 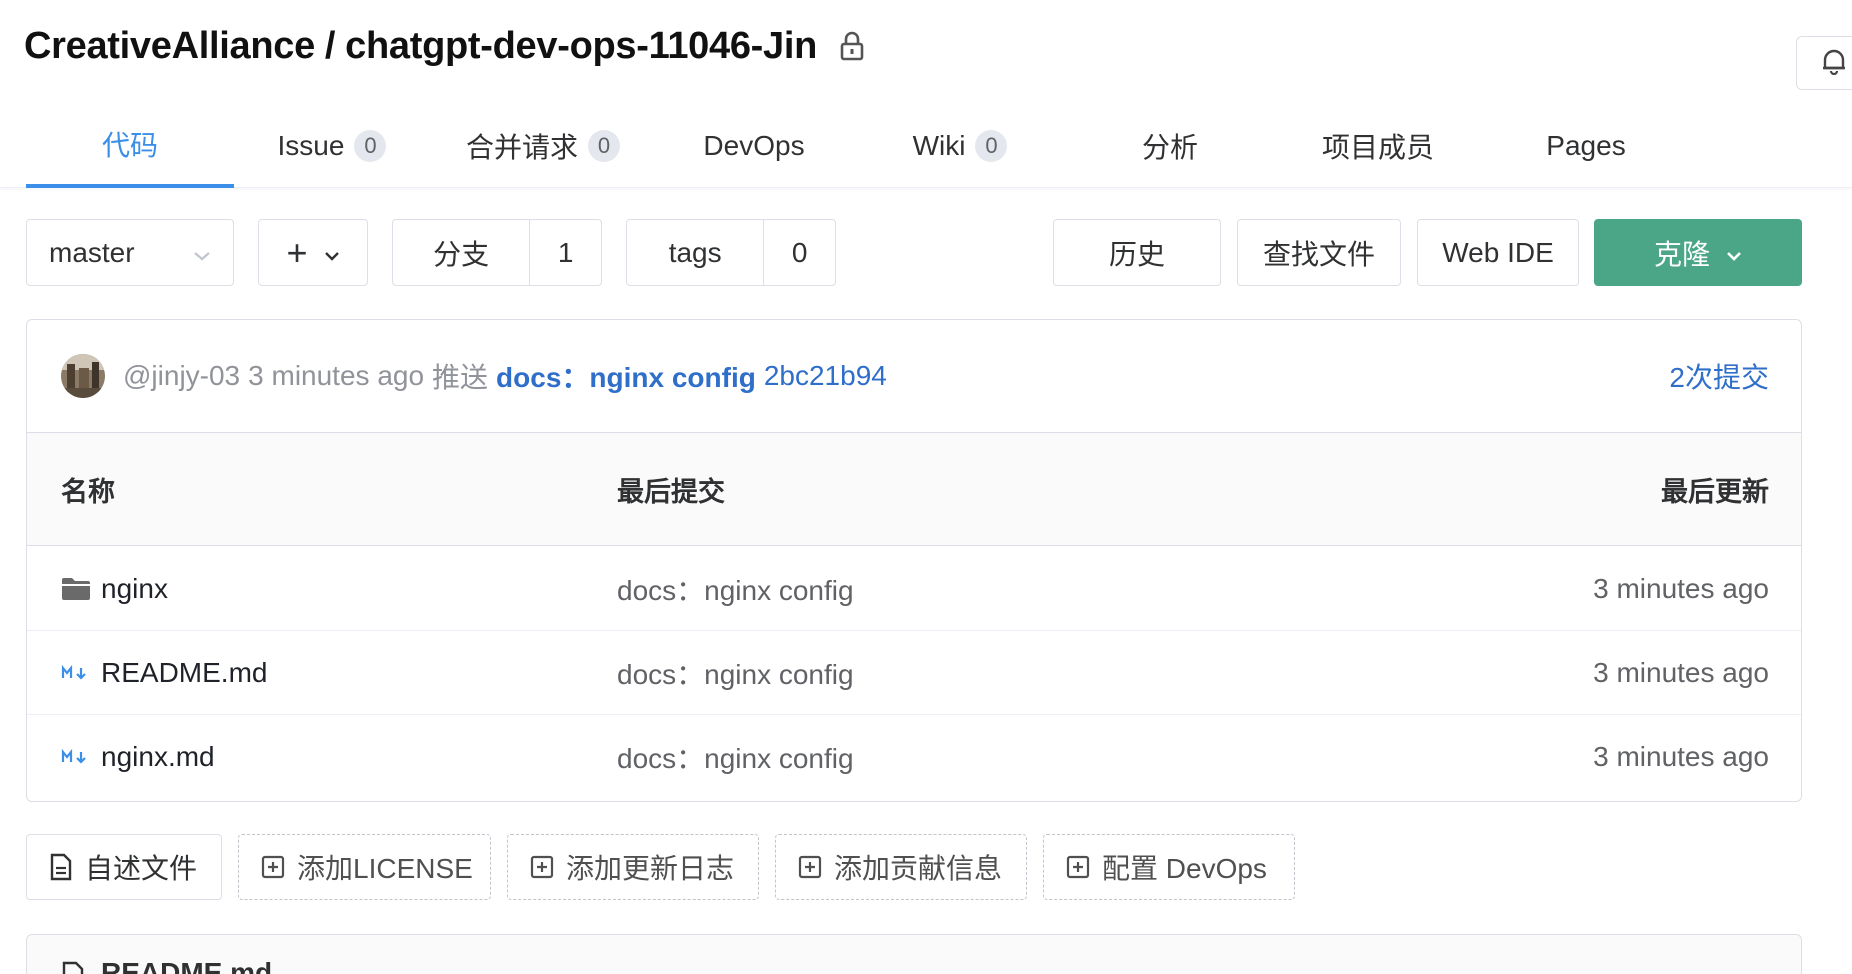 I want to click on tab-merge-requests: 合并请求 0, so click(x=543, y=146).